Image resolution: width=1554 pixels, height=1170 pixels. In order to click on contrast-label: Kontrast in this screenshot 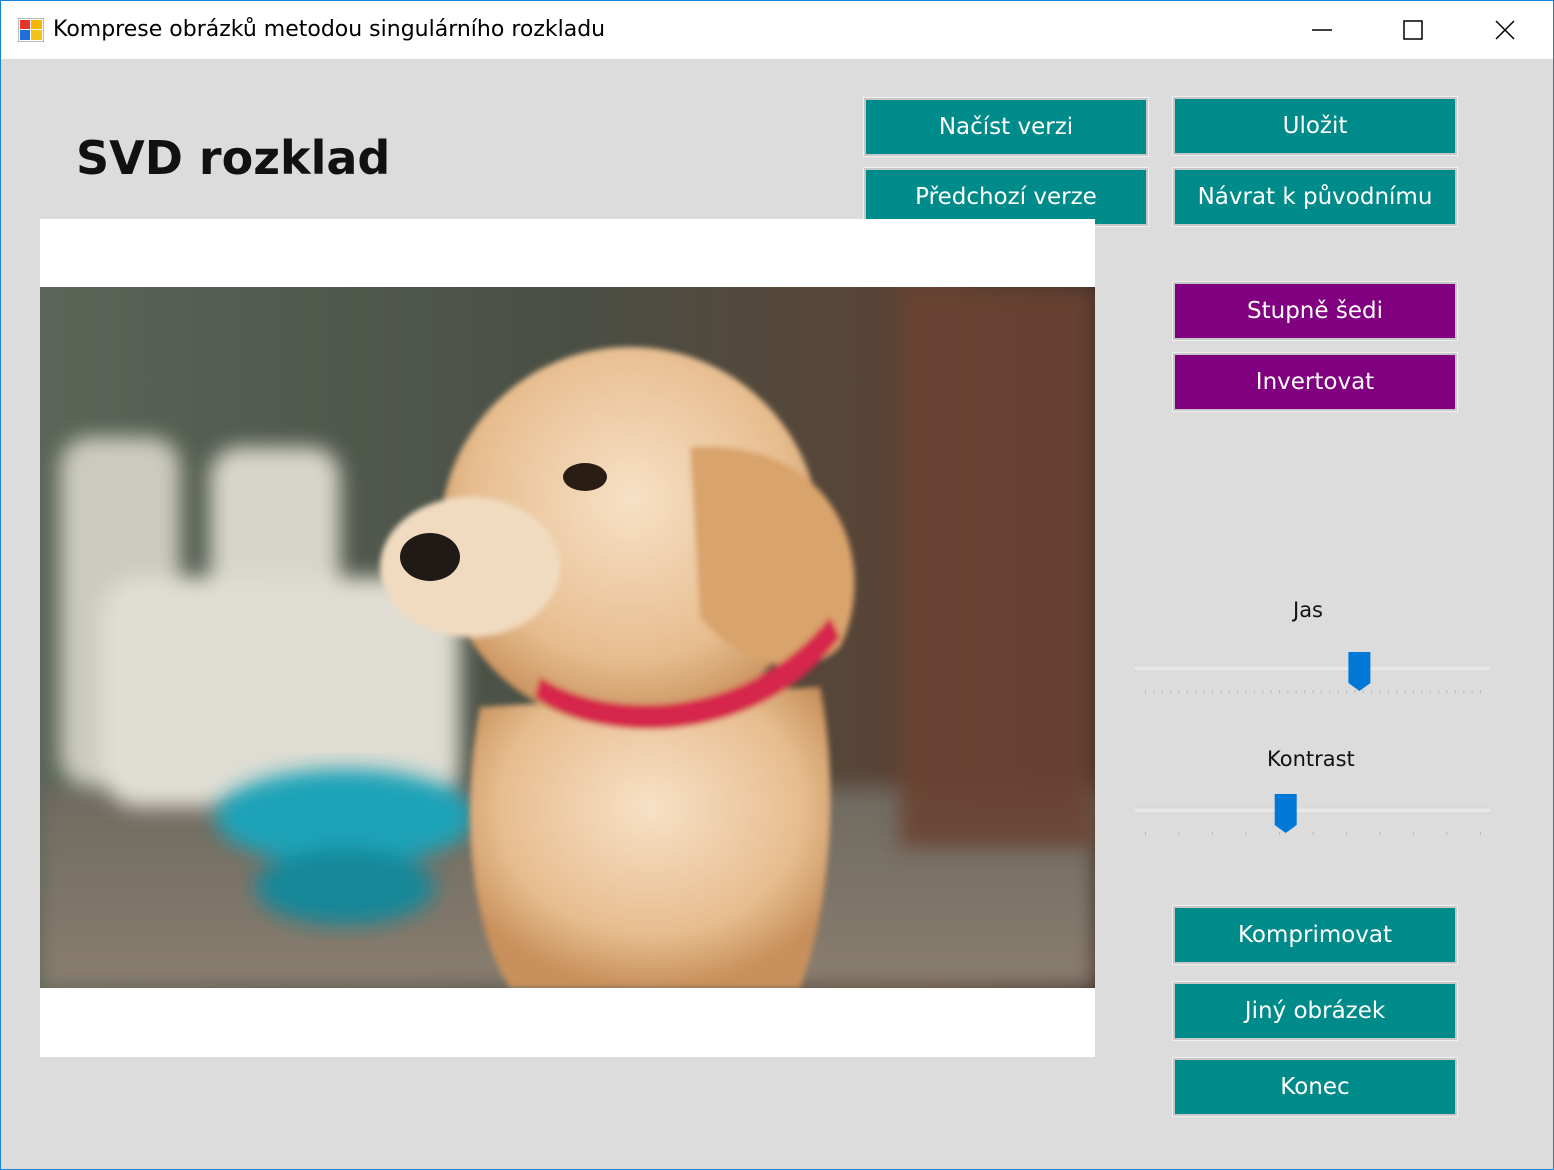, I will do `click(1311, 759)`.